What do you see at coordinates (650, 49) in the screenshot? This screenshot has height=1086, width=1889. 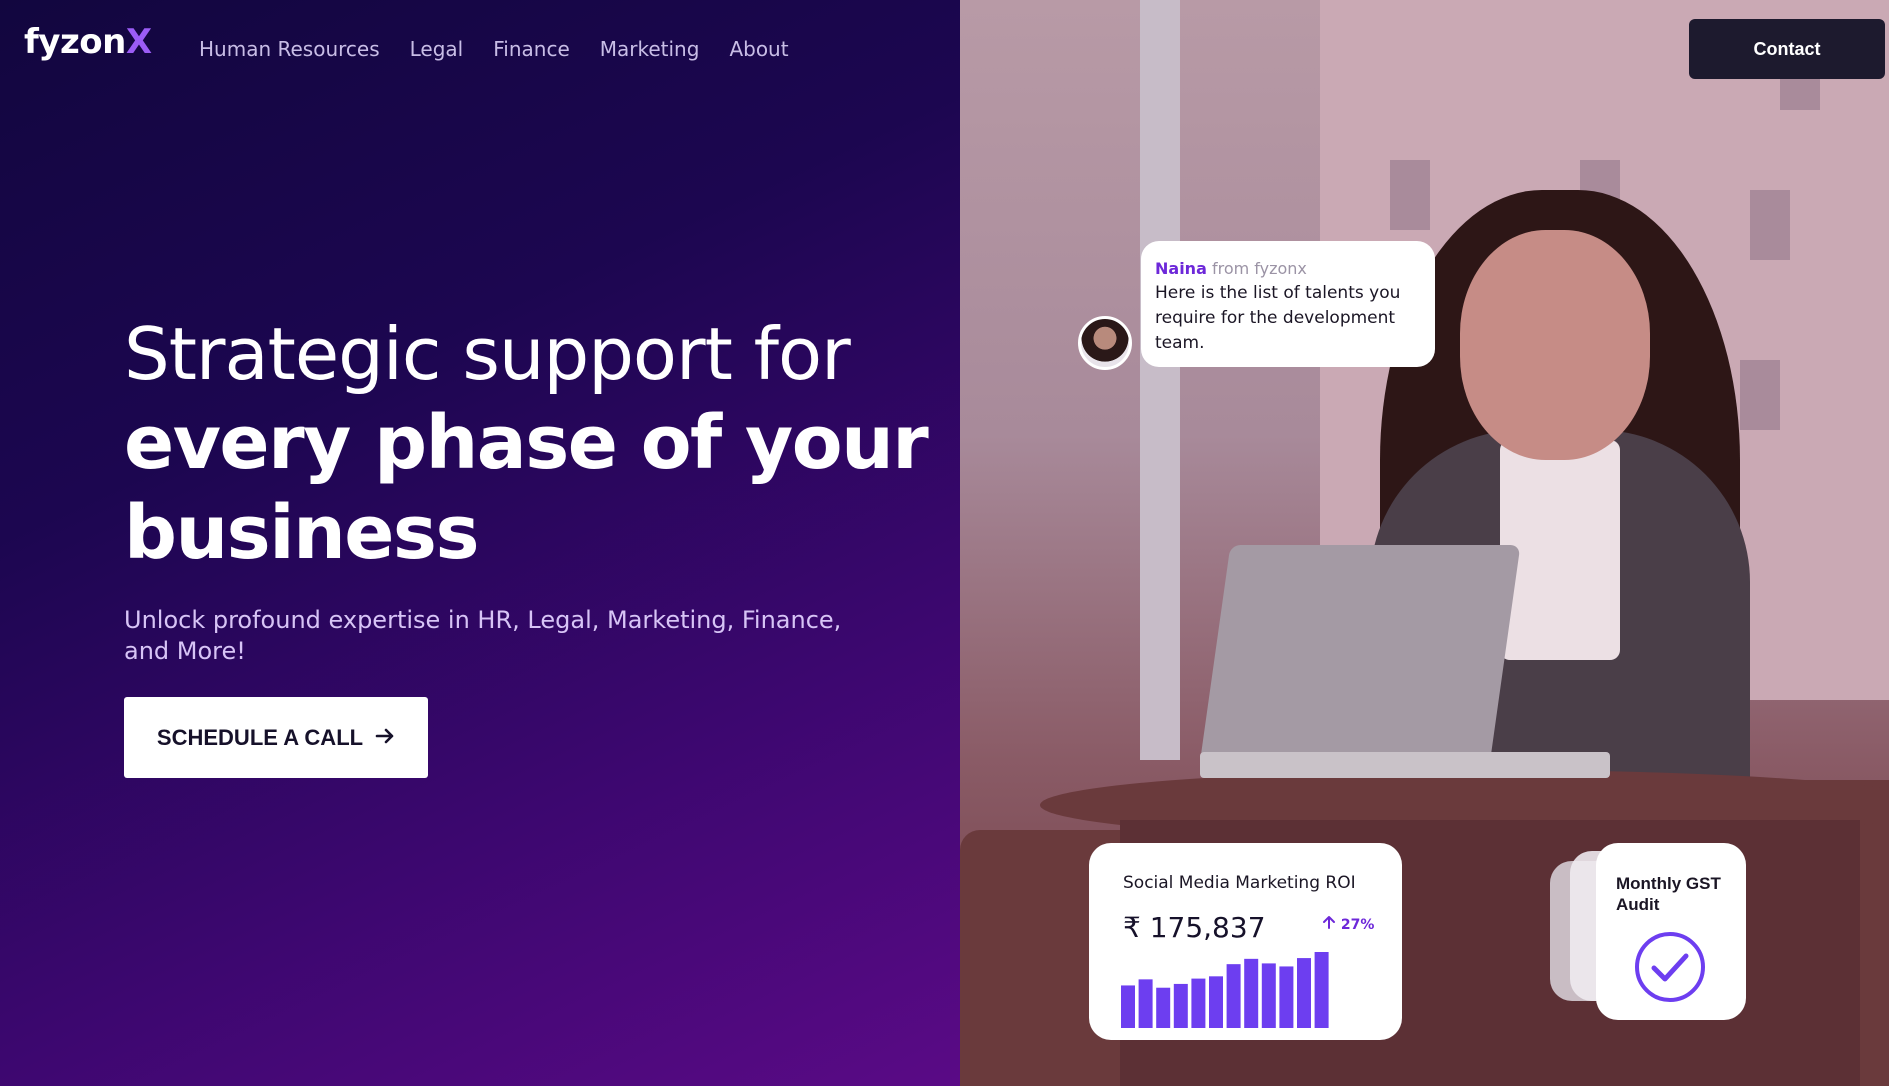 I see `nav-item-marketing: Marketing` at bounding box center [650, 49].